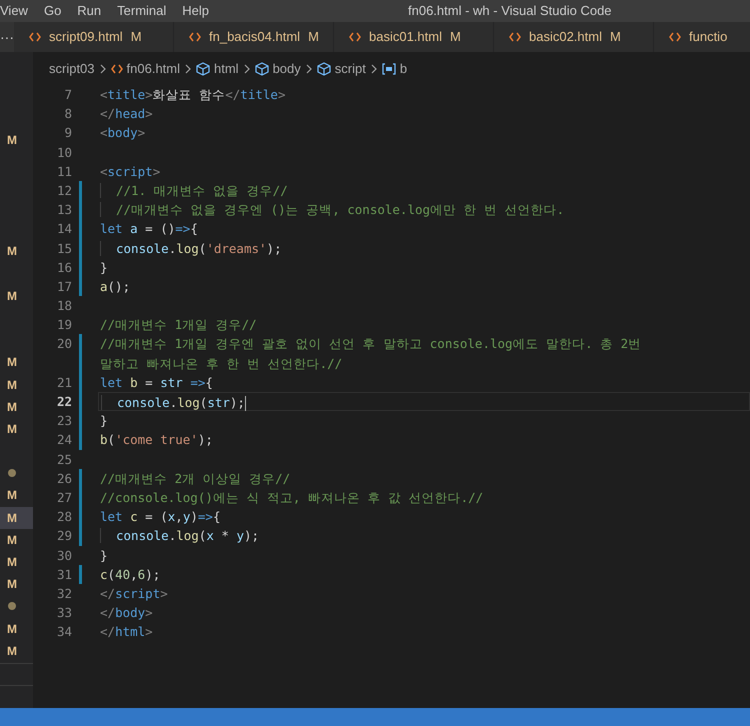 The image size is (750, 726). Describe the element at coordinates (217, 68) in the screenshot. I see `breadcrumb-item: html` at that location.